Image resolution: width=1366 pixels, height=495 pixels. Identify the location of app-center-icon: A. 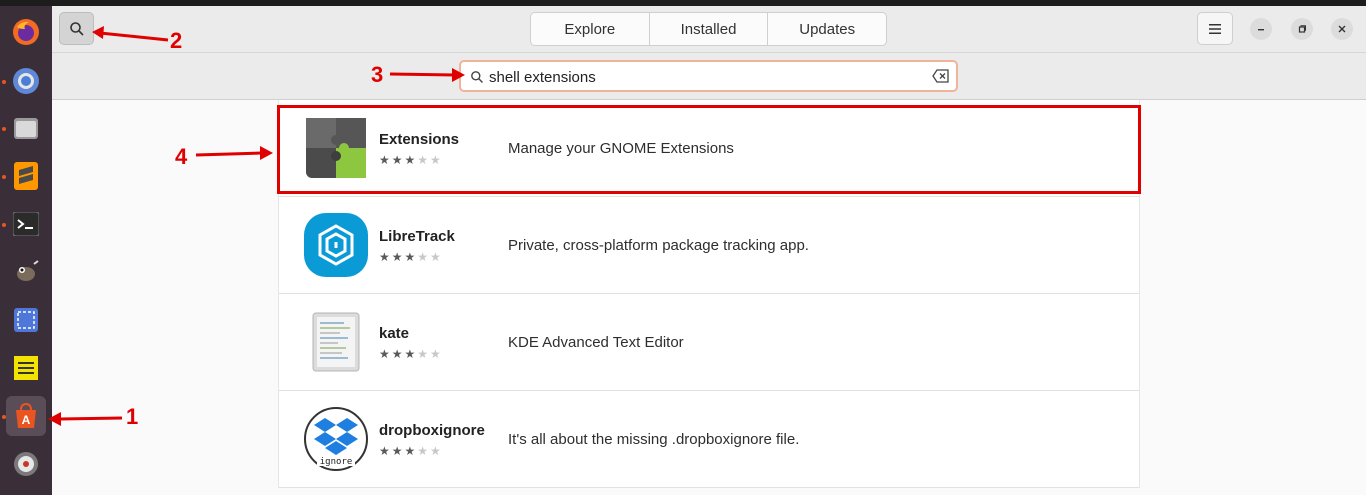
(26, 416).